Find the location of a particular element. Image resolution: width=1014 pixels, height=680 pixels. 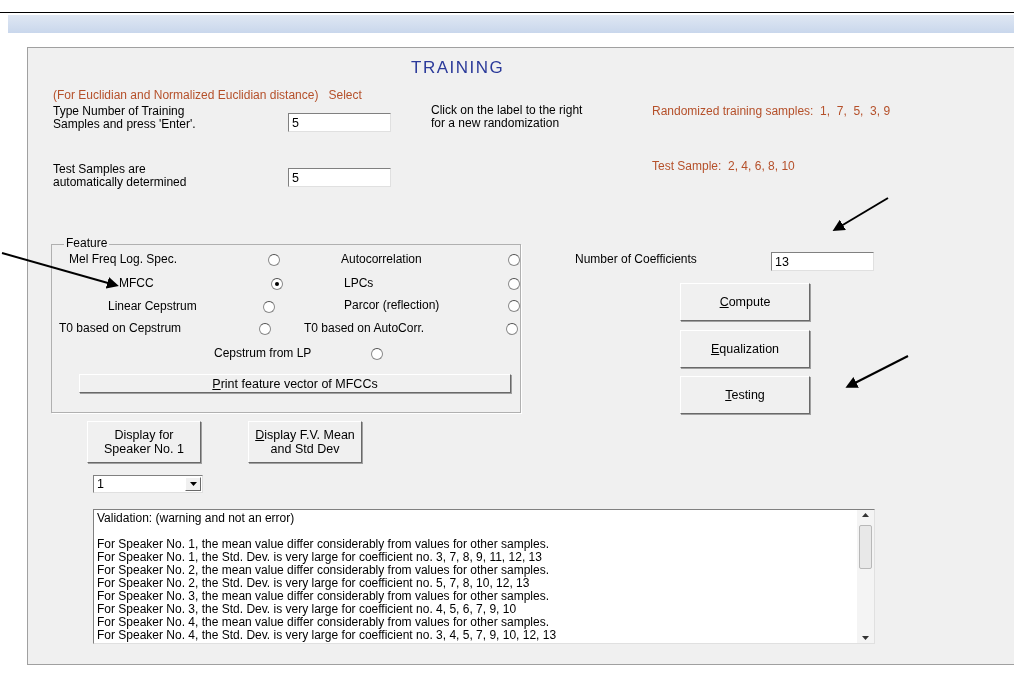

scrollbar is located at coordinates (865, 576).